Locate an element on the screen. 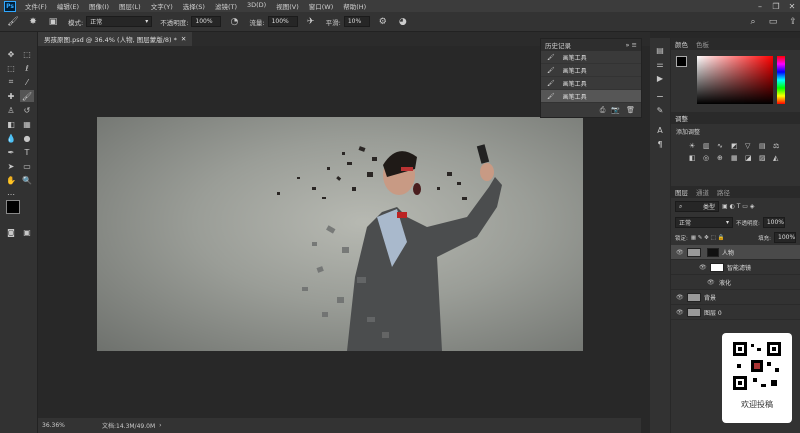  levels-icon: ▥ is located at coordinates (708, 146).